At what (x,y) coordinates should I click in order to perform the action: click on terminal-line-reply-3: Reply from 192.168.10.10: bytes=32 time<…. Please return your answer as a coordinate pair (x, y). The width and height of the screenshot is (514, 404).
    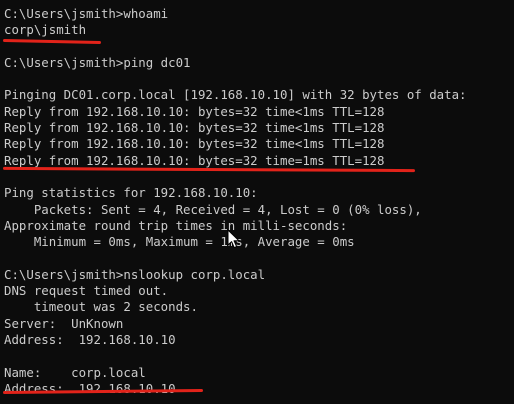
    Looking at the image, I should click on (194, 144).